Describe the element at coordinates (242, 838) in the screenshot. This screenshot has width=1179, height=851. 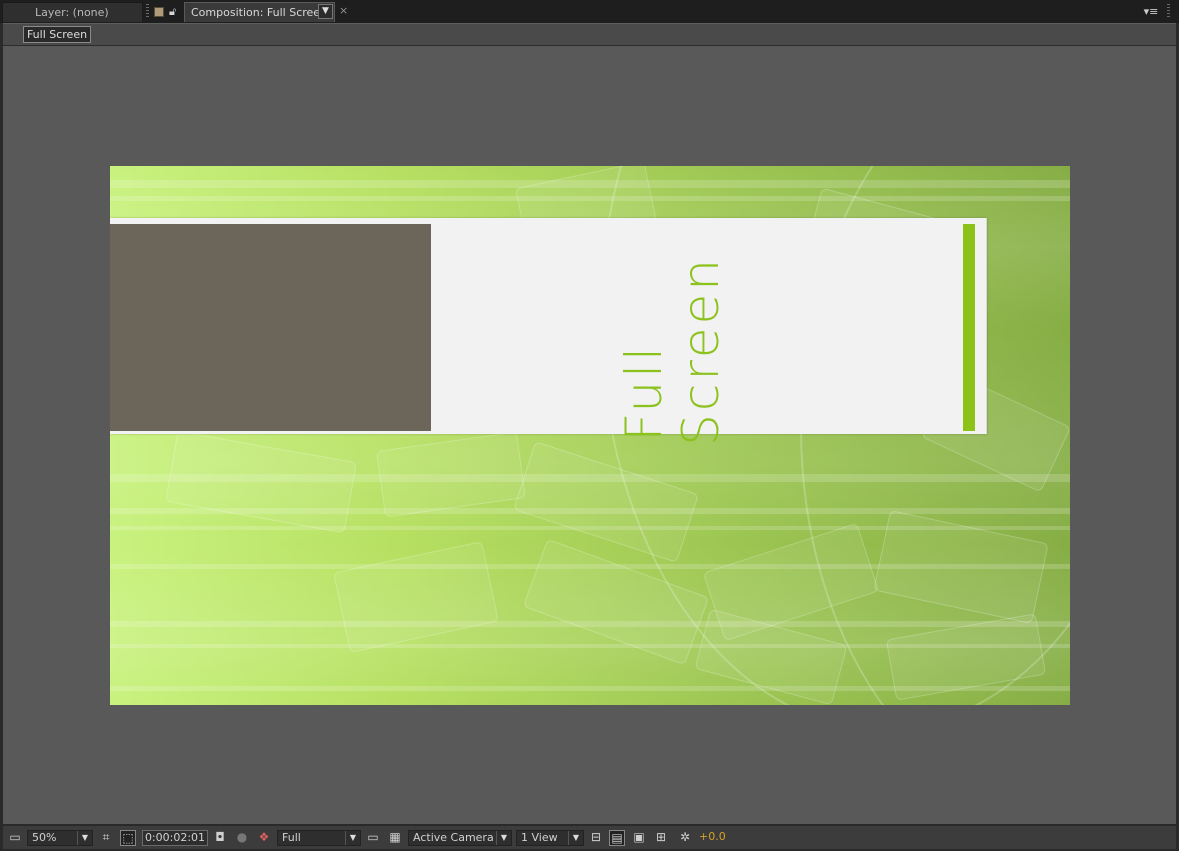
I see `show-snapshot-icon: ●` at that location.